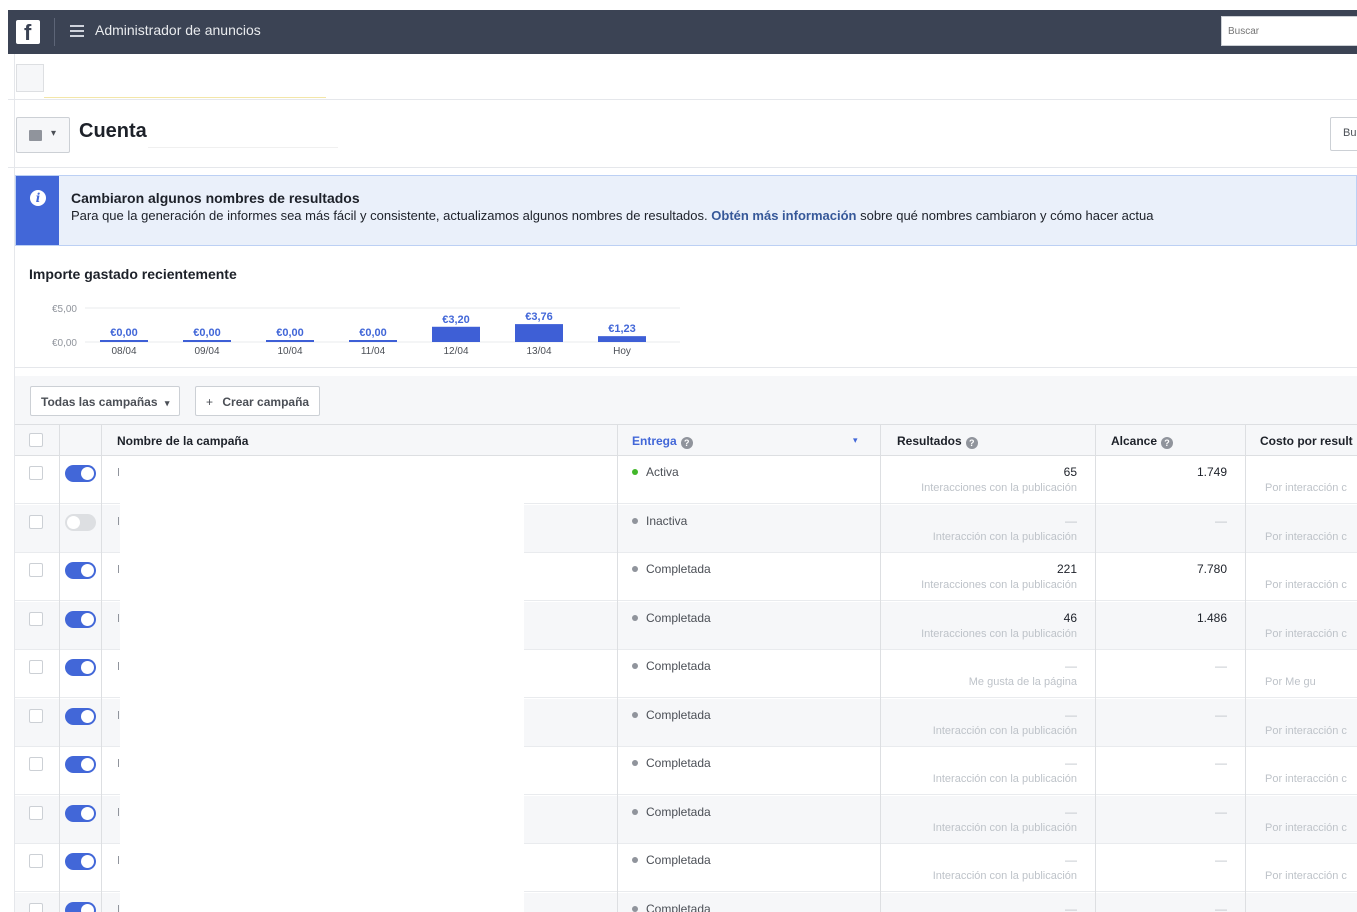  I want to click on column-header-cost: Costo por result, so click(1306, 440).